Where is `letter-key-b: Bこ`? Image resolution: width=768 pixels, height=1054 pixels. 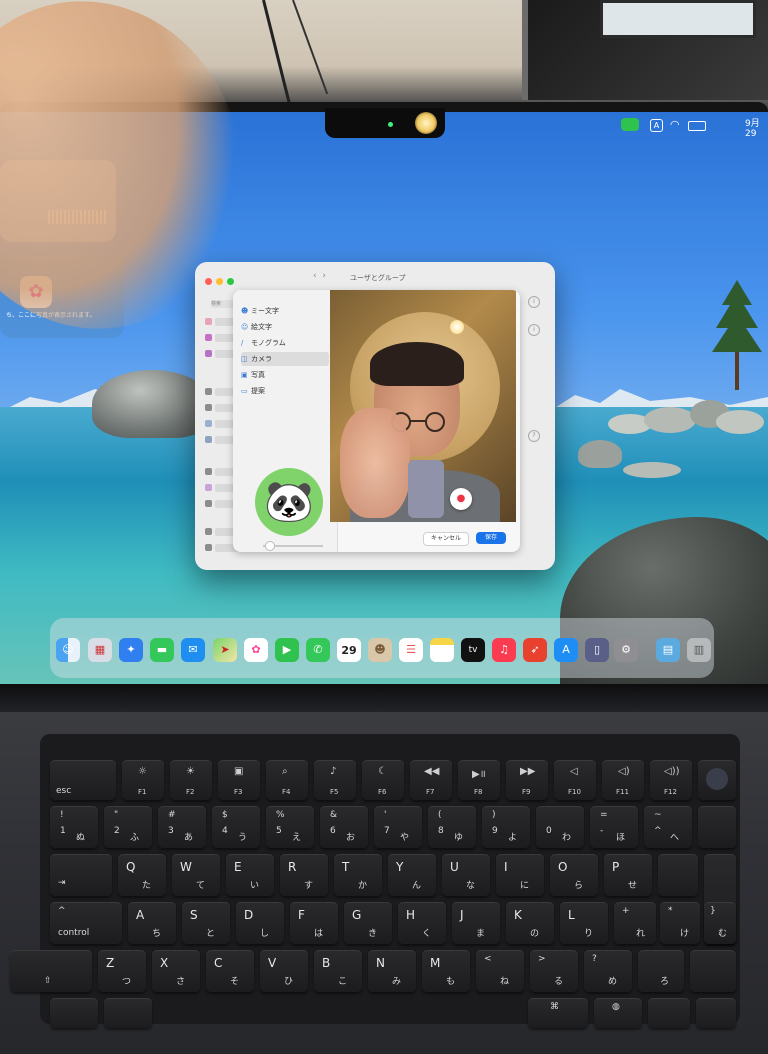
letter-key-b: Bこ is located at coordinates (338, 971).